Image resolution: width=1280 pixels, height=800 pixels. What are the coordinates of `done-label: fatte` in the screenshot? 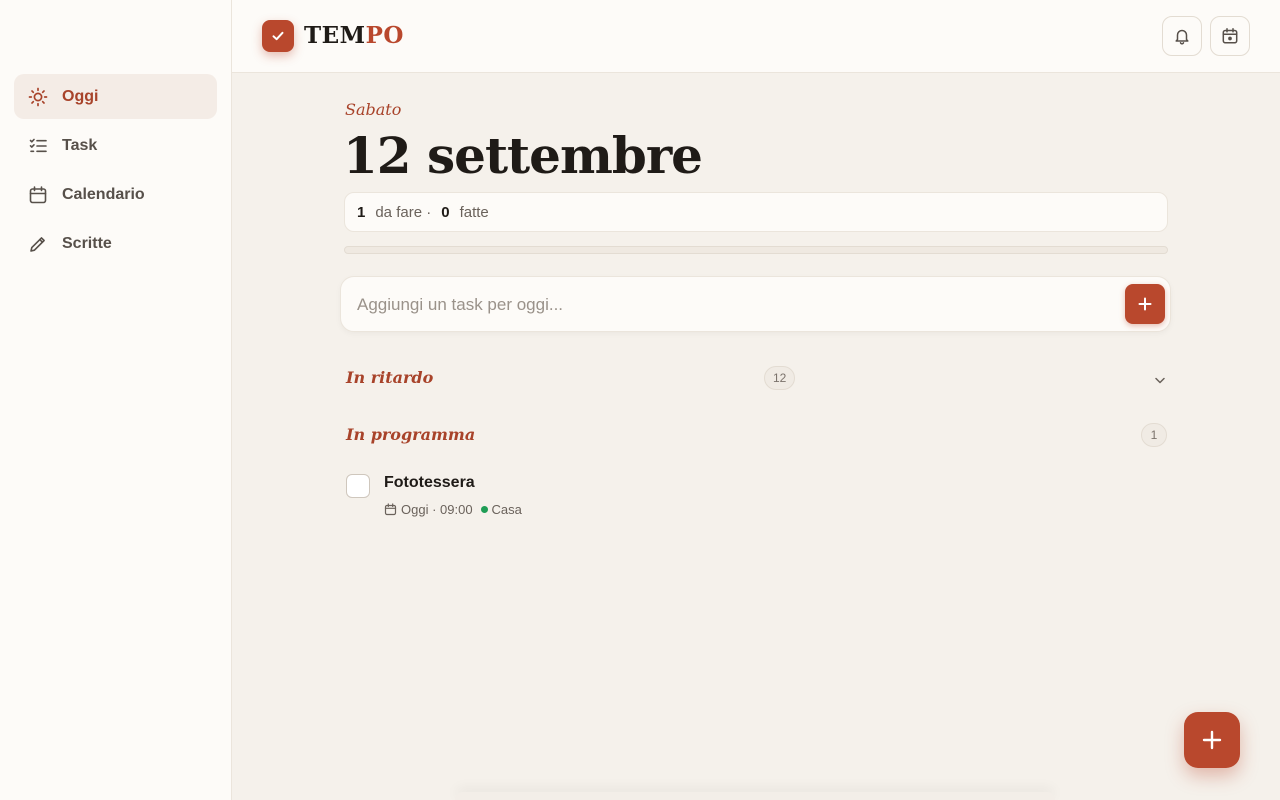 It's located at (474, 212).